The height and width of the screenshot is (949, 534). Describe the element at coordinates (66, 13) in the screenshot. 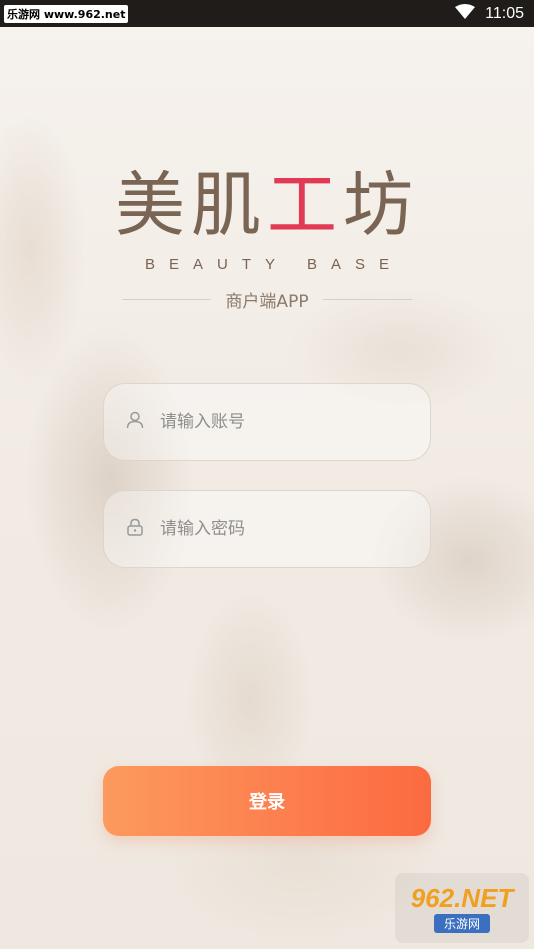

I see `status-source-label: 乐游网 www.962.net` at that location.